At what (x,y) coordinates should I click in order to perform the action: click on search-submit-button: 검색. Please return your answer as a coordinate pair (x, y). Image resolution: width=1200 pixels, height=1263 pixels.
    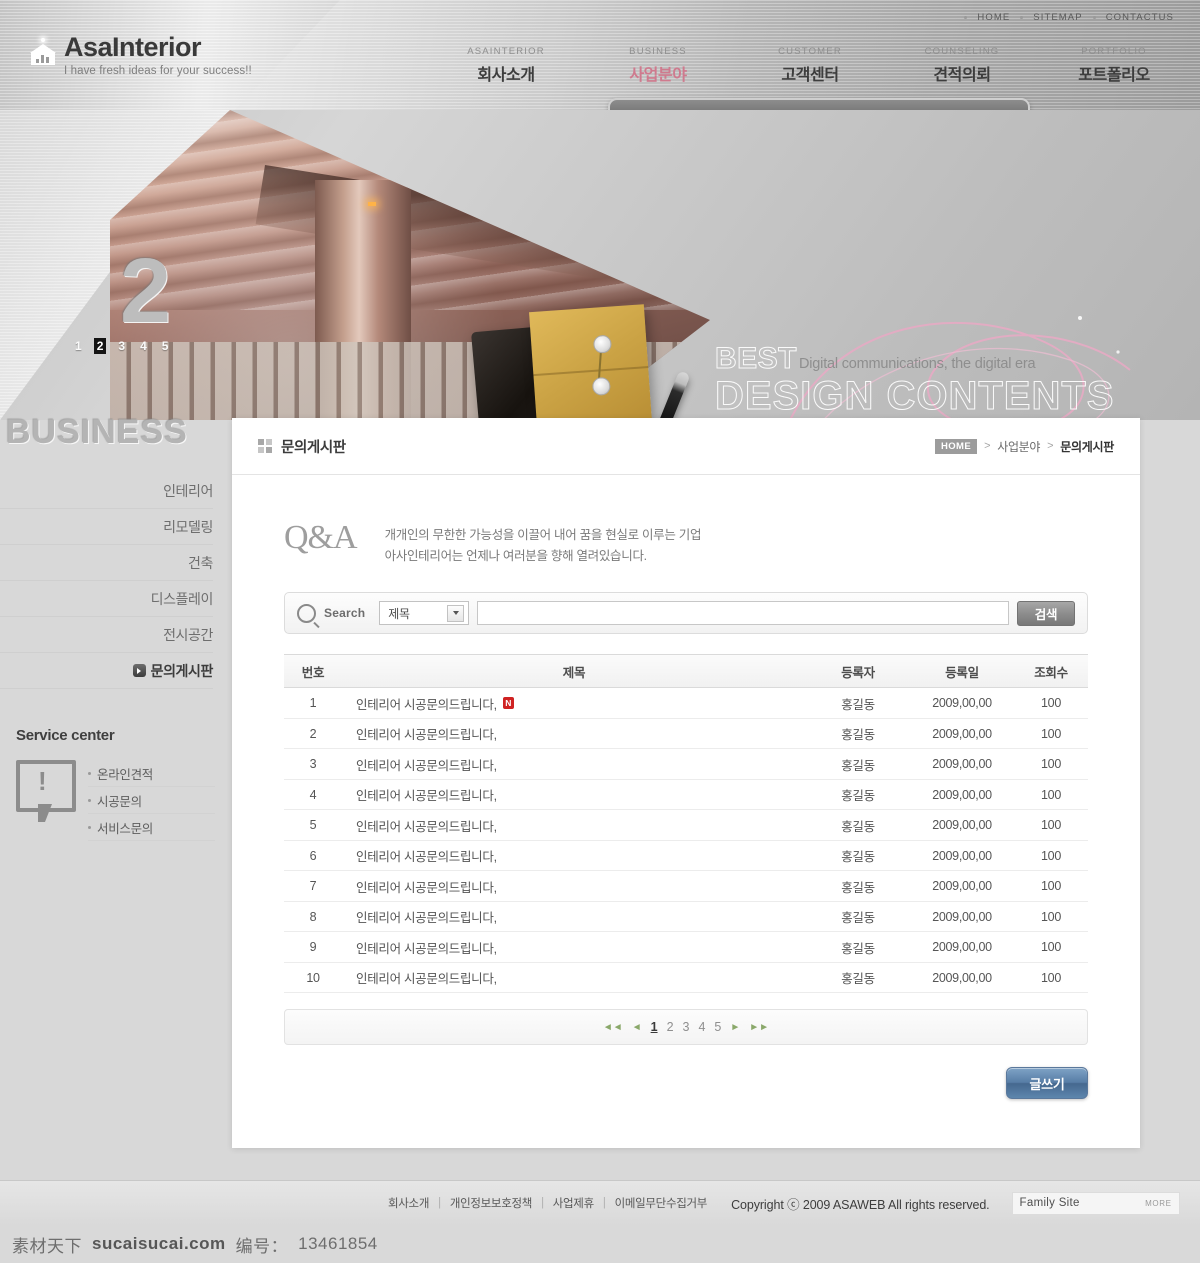
    Looking at the image, I should click on (1046, 613).